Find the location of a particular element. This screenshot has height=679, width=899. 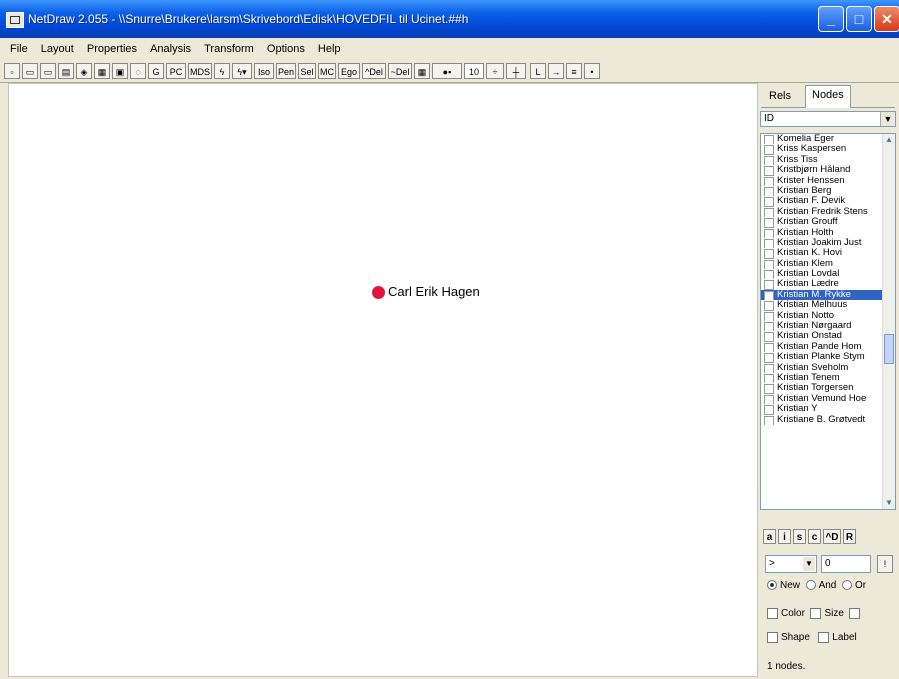

grid-icon: ▣ is located at coordinates (120, 71).